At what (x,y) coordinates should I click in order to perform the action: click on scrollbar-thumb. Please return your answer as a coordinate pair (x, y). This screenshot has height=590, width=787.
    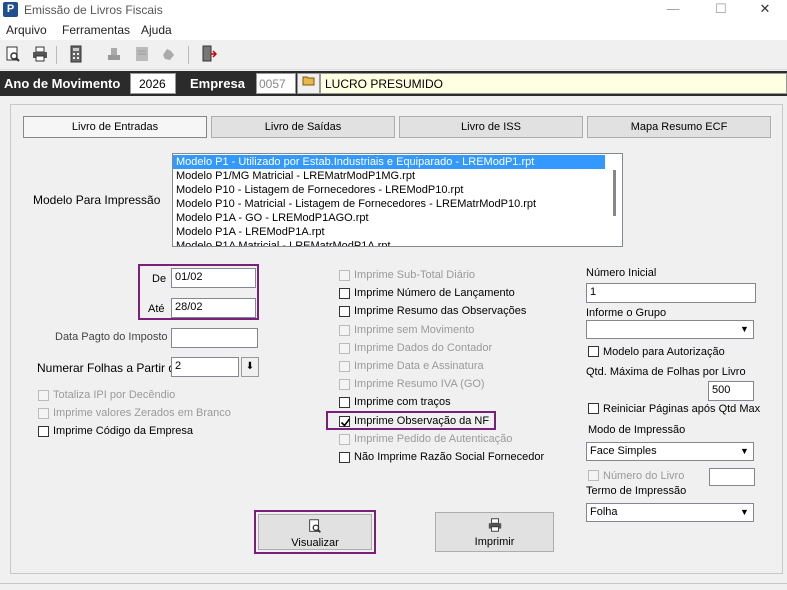
    Looking at the image, I should click on (614, 193).